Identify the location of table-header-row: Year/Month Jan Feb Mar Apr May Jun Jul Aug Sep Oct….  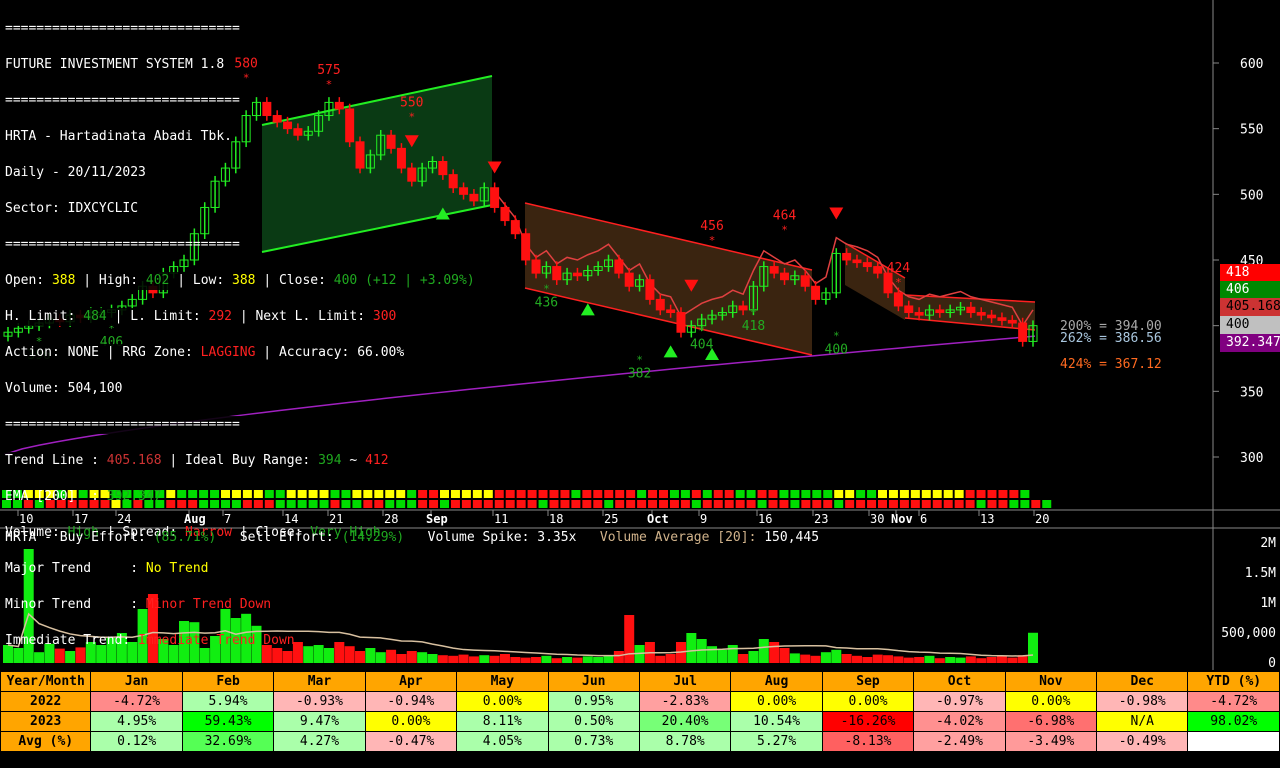
(640, 681).